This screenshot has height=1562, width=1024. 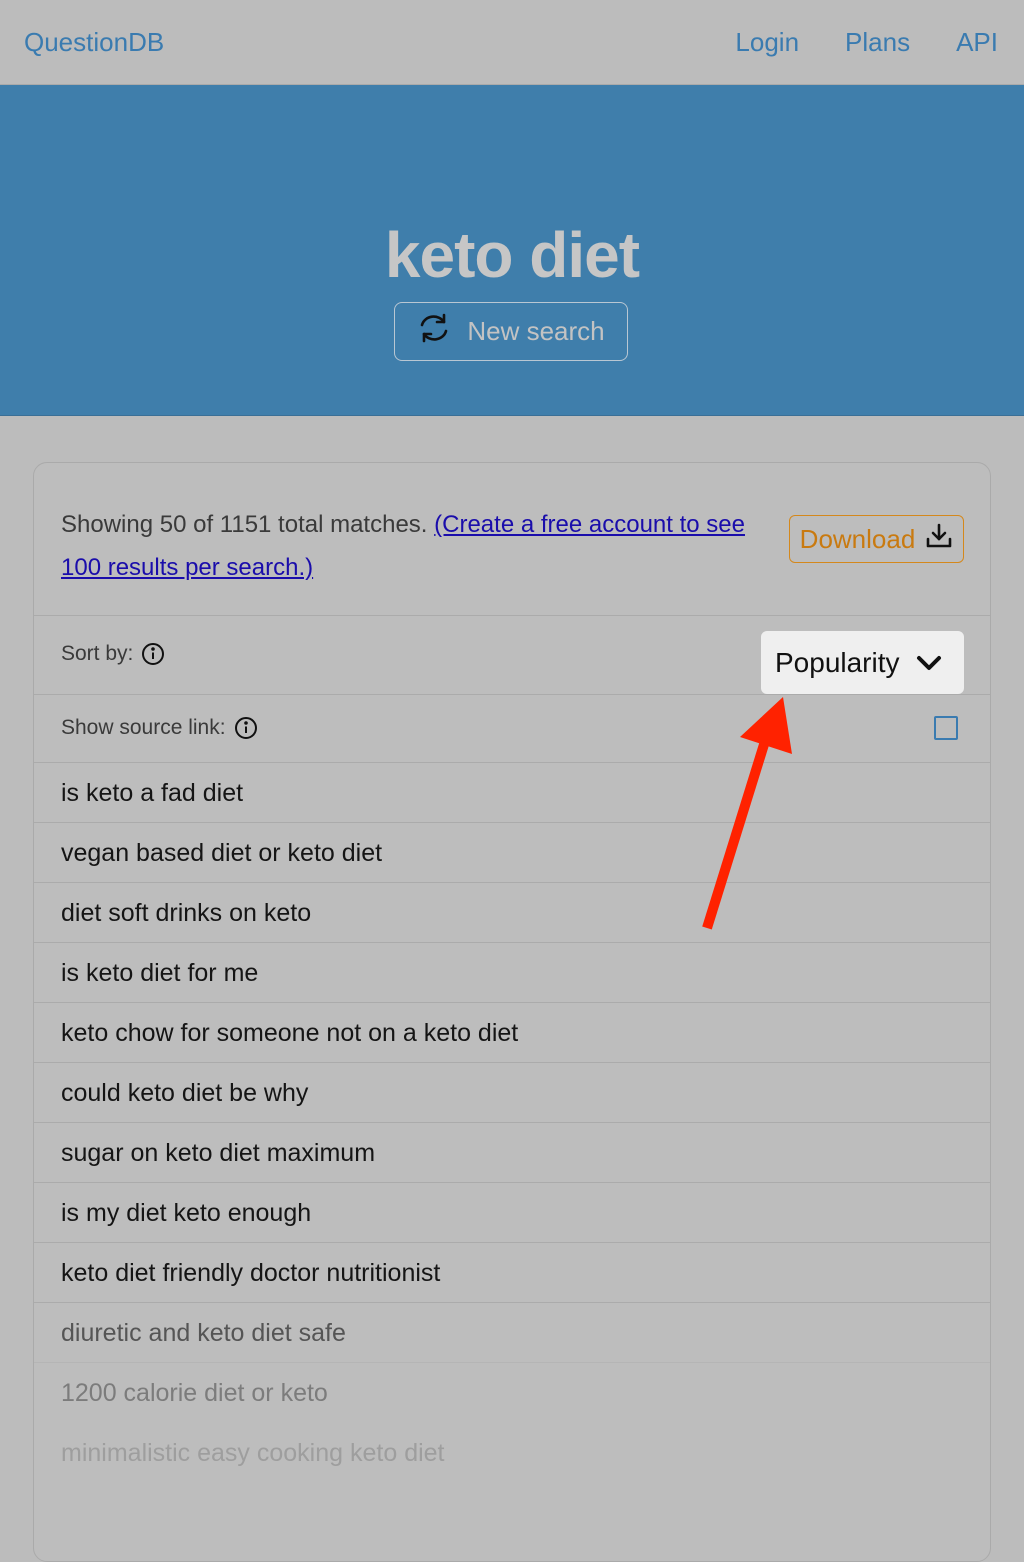 I want to click on result-item: is keto a fad diet, so click(x=512, y=792).